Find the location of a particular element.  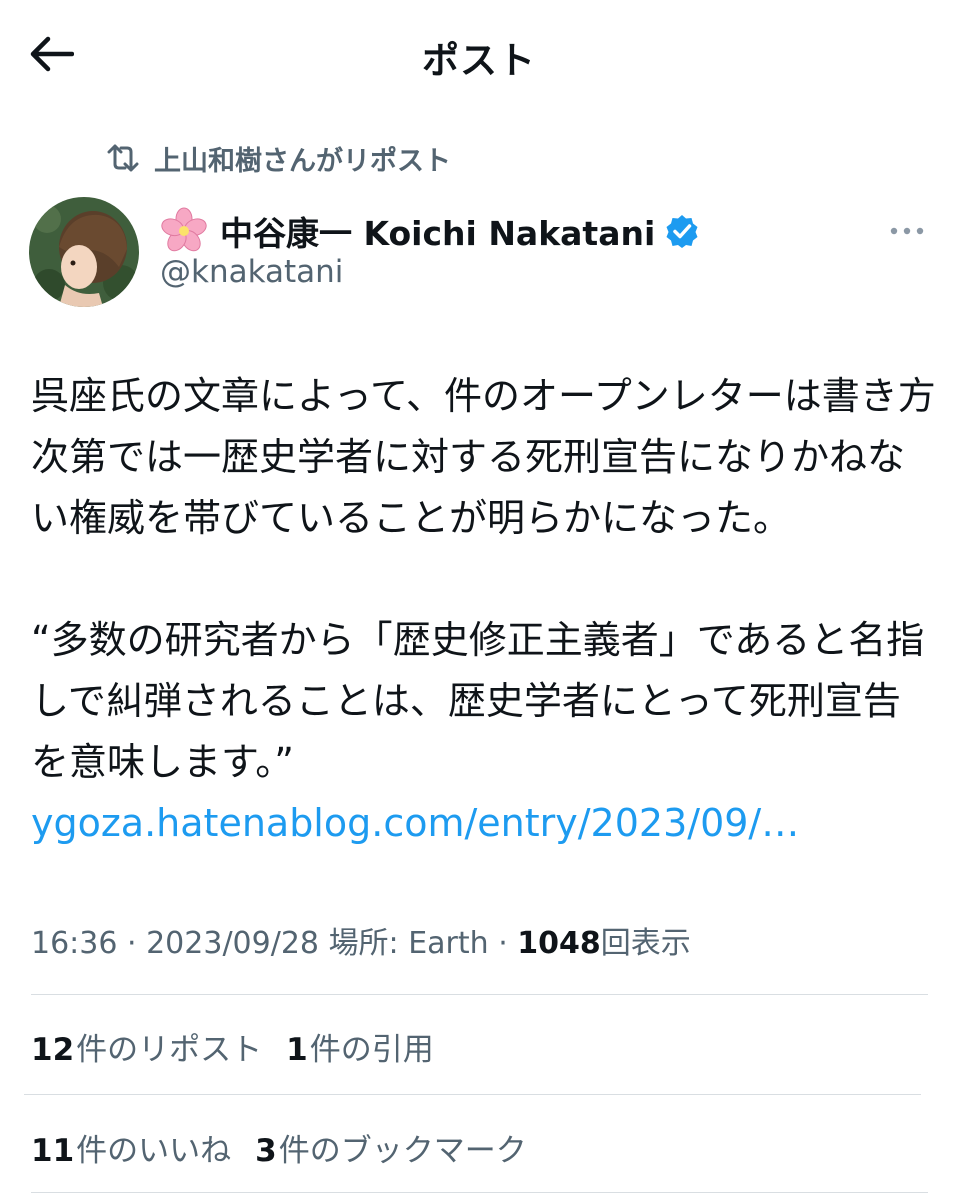

top-bar: ポスト is located at coordinates (479, 55).